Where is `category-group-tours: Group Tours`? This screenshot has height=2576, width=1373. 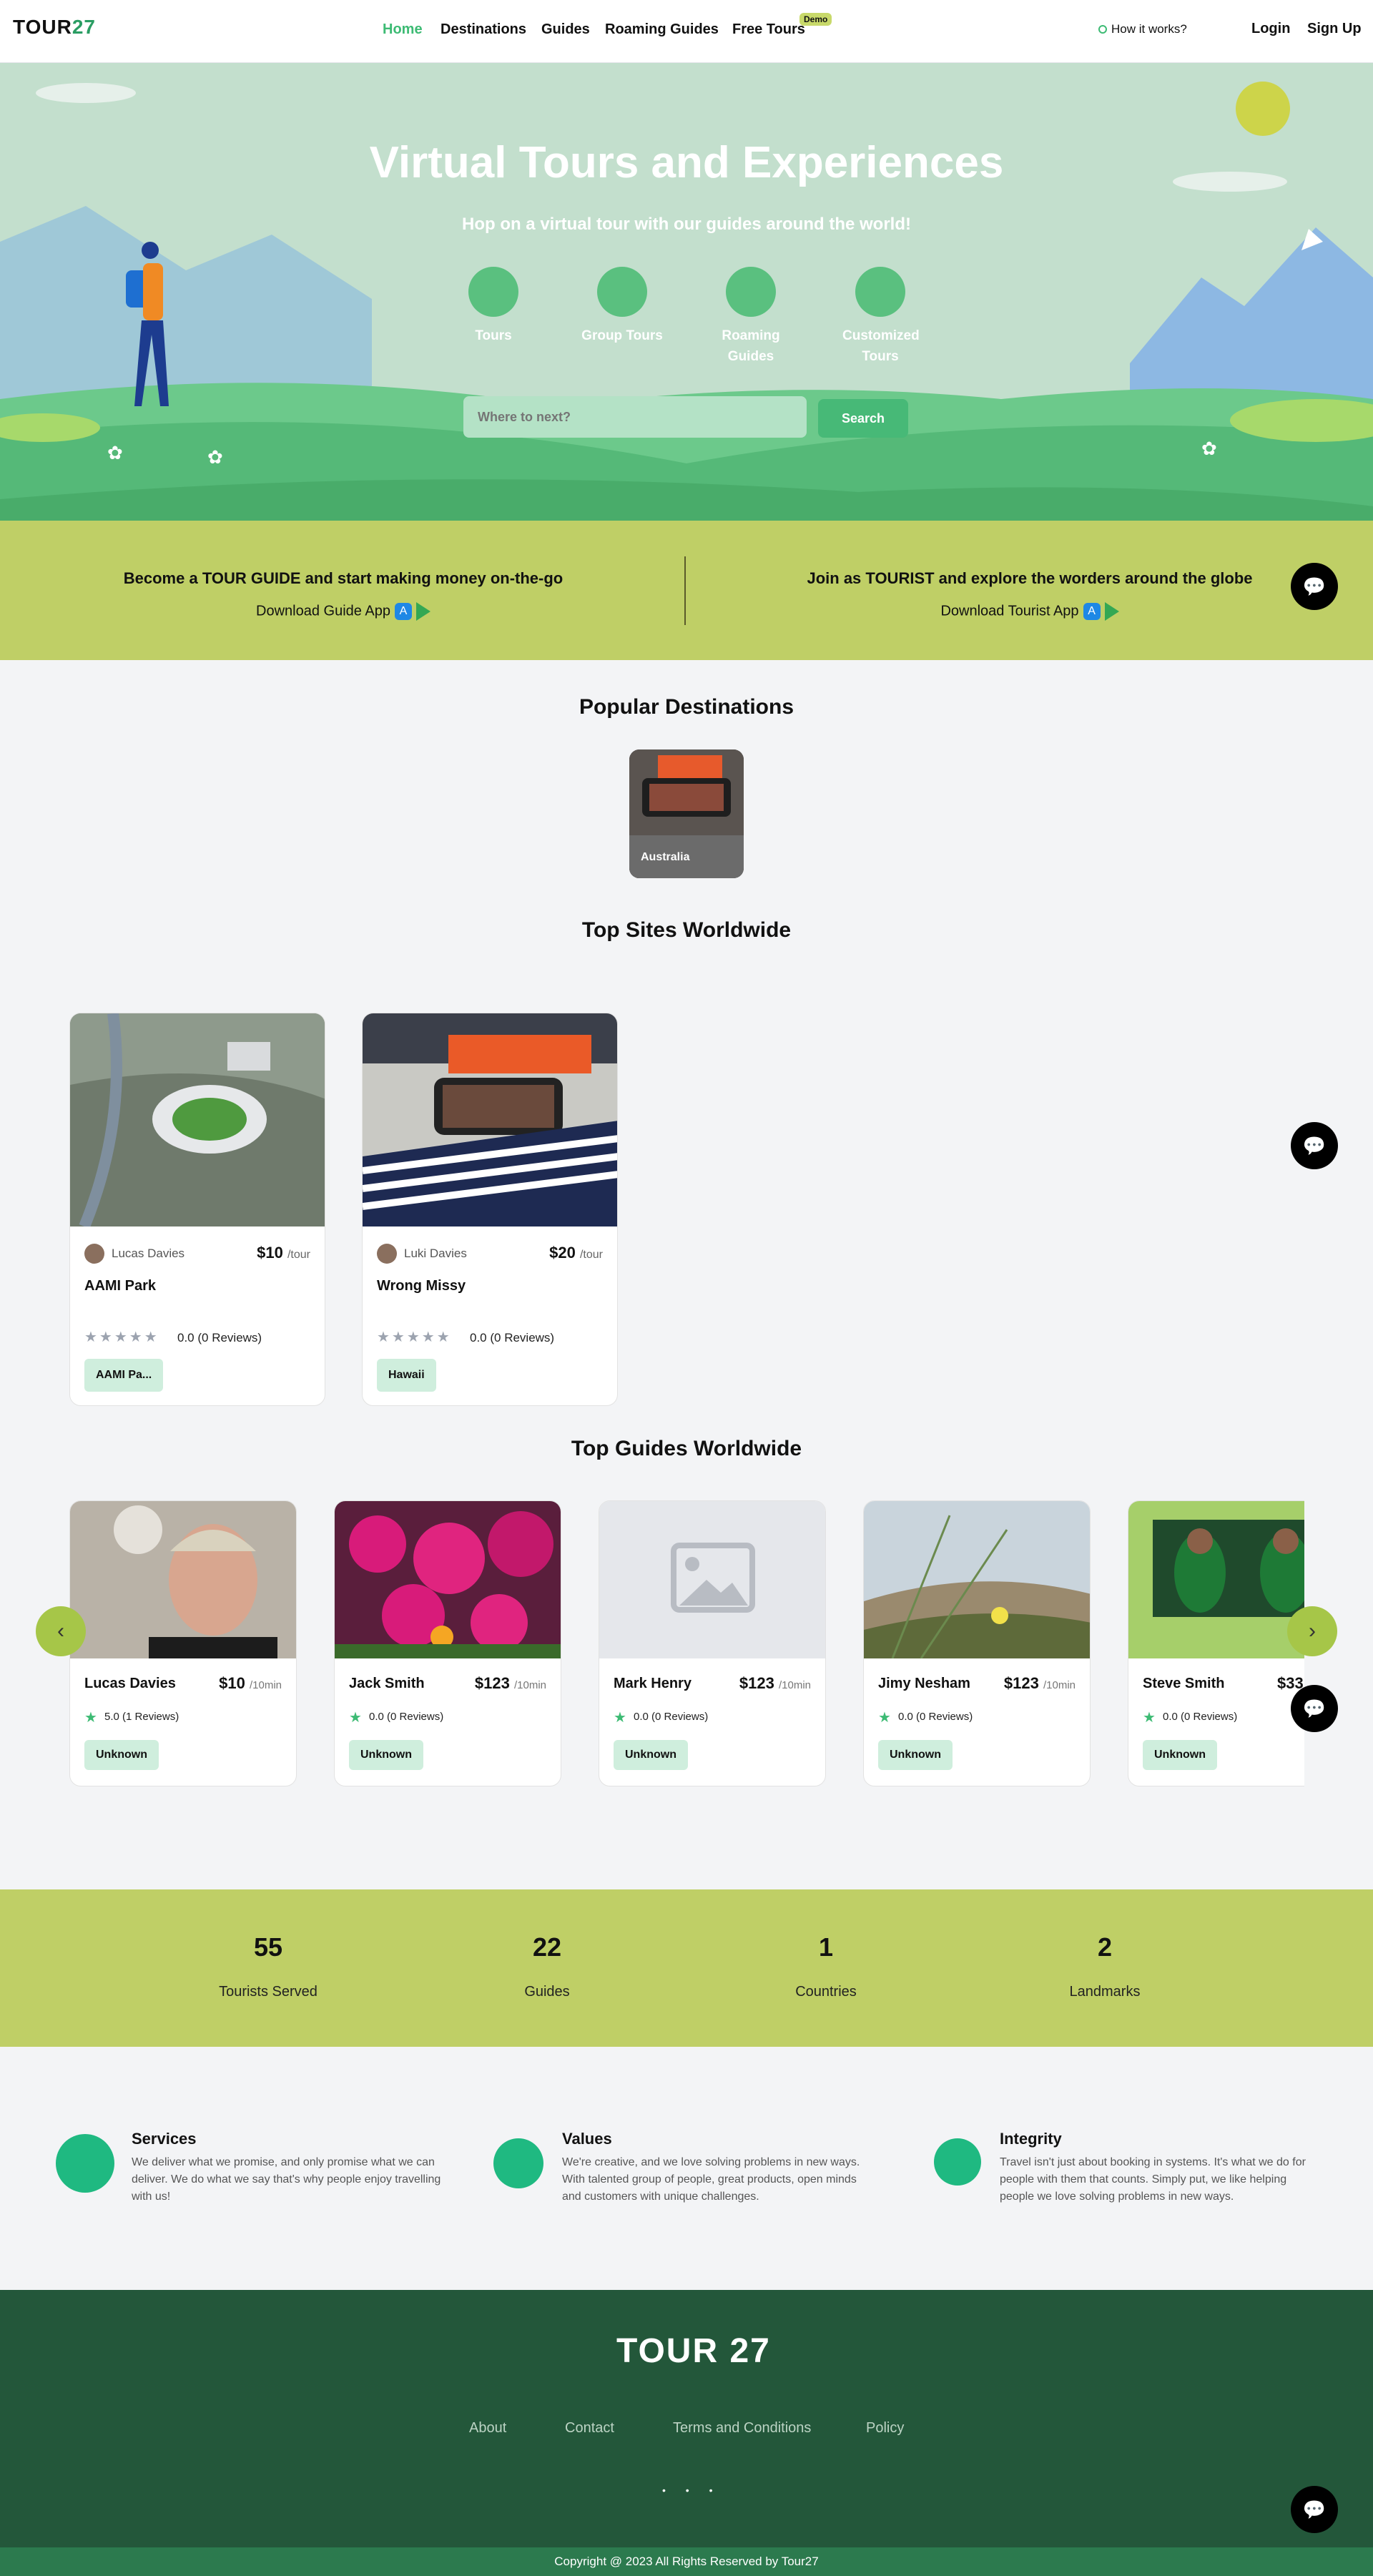
category-group-tours: Group Tours is located at coordinates (622, 307).